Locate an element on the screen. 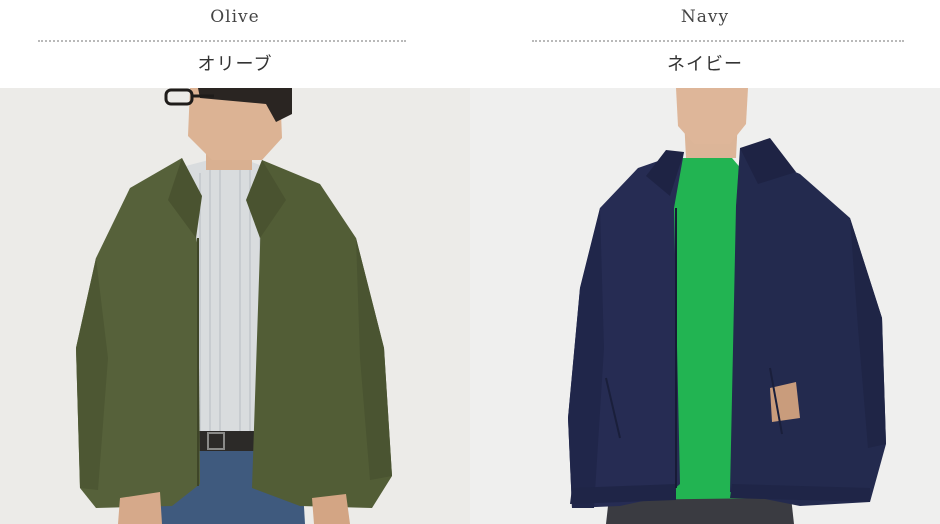  color-label-header: Olive オリーブ is located at coordinates (235, 44).